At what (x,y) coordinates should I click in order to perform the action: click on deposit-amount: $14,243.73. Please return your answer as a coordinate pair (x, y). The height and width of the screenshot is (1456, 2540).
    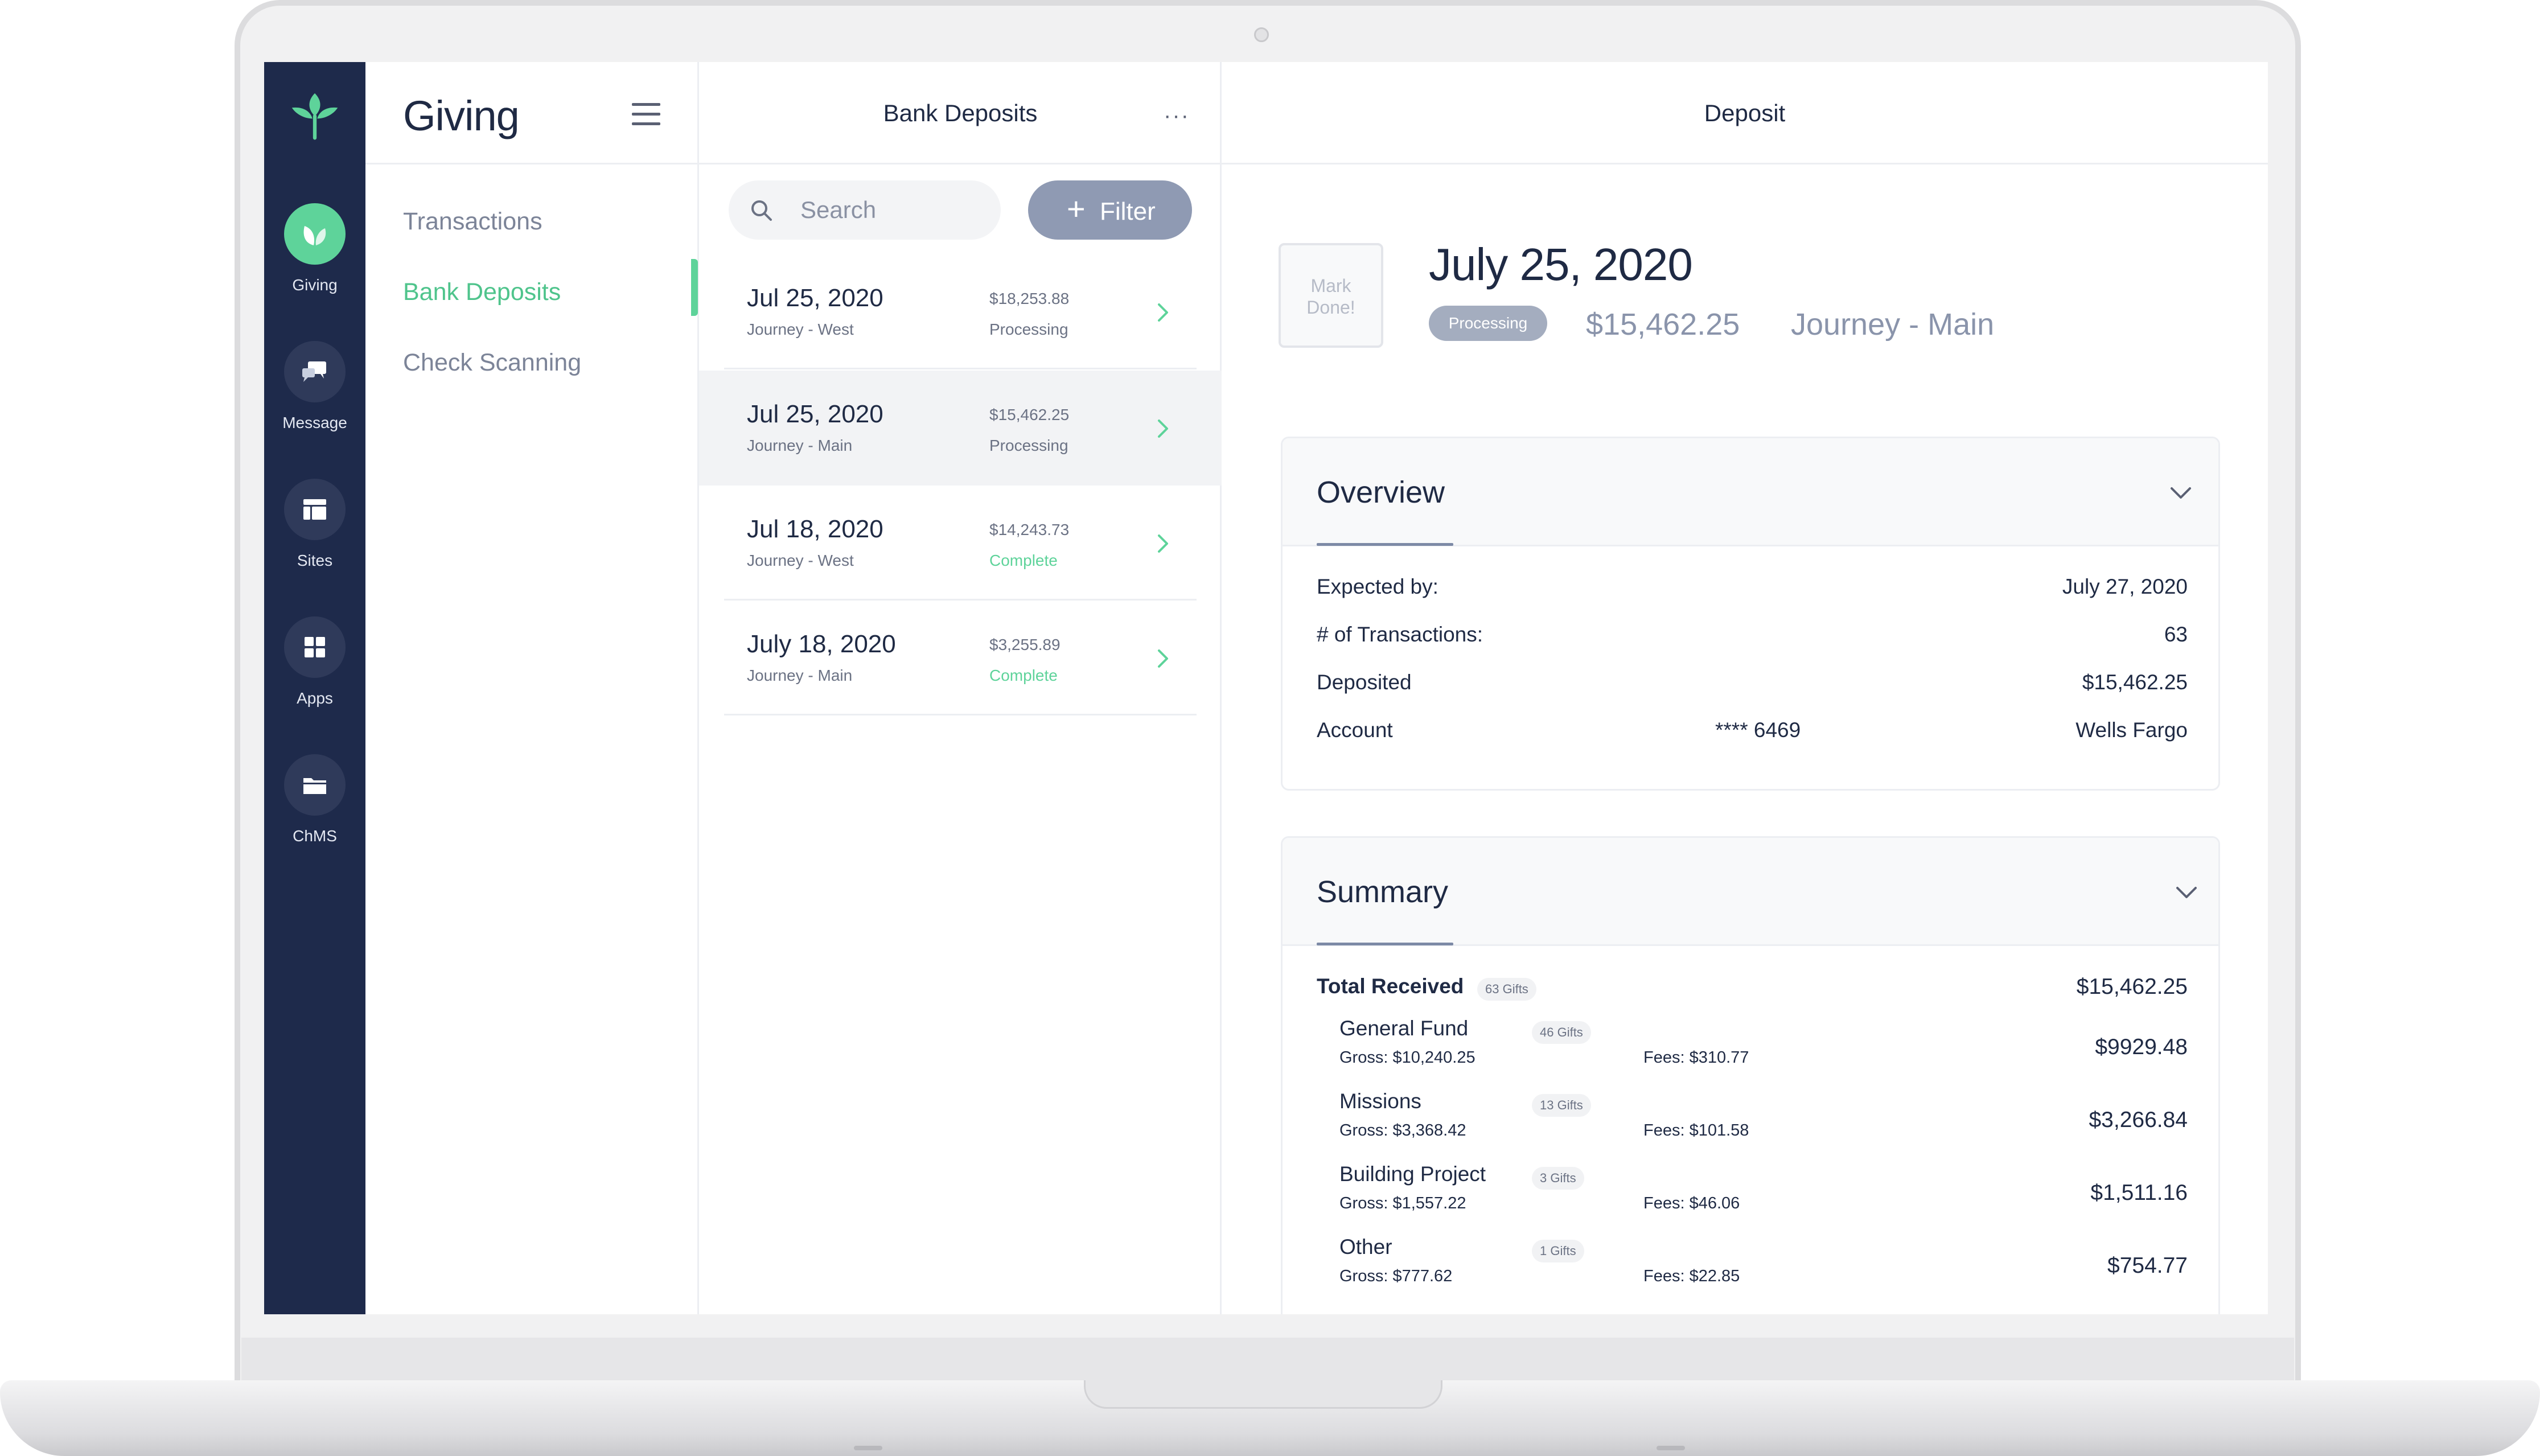
    Looking at the image, I should click on (1029, 529).